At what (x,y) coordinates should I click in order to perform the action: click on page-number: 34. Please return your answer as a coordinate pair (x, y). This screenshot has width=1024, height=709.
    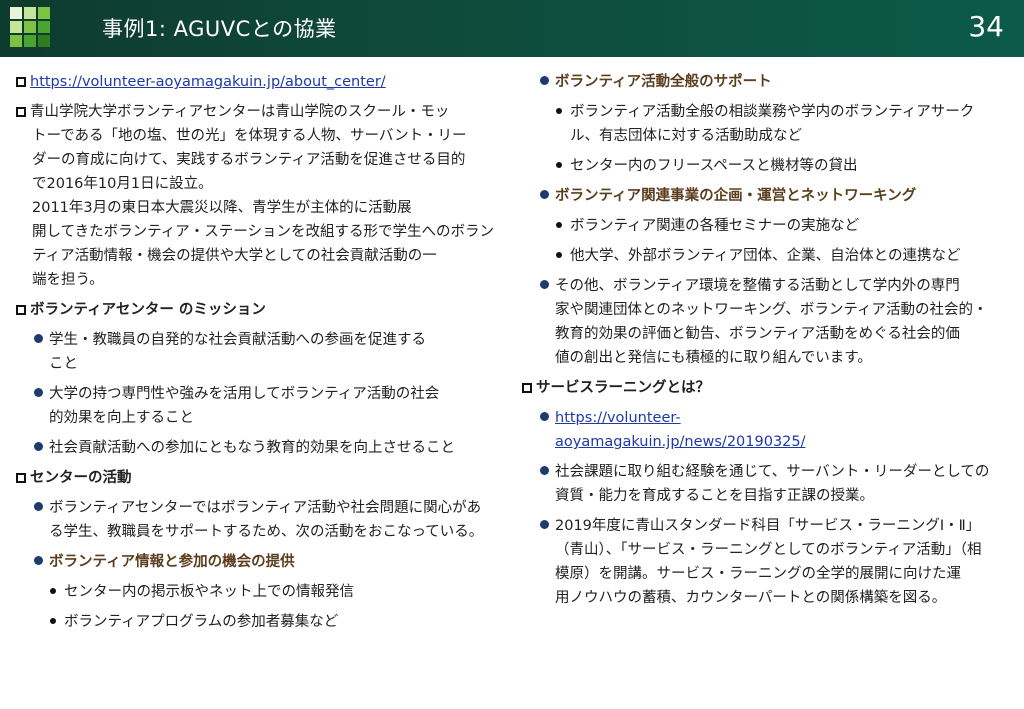
    Looking at the image, I should click on (986, 26).